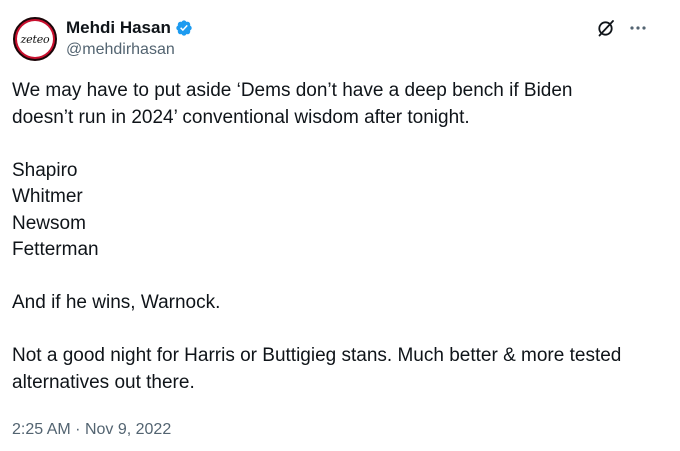 Image resolution: width=680 pixels, height=451 pixels. I want to click on avatar: zeteo, so click(35, 39).